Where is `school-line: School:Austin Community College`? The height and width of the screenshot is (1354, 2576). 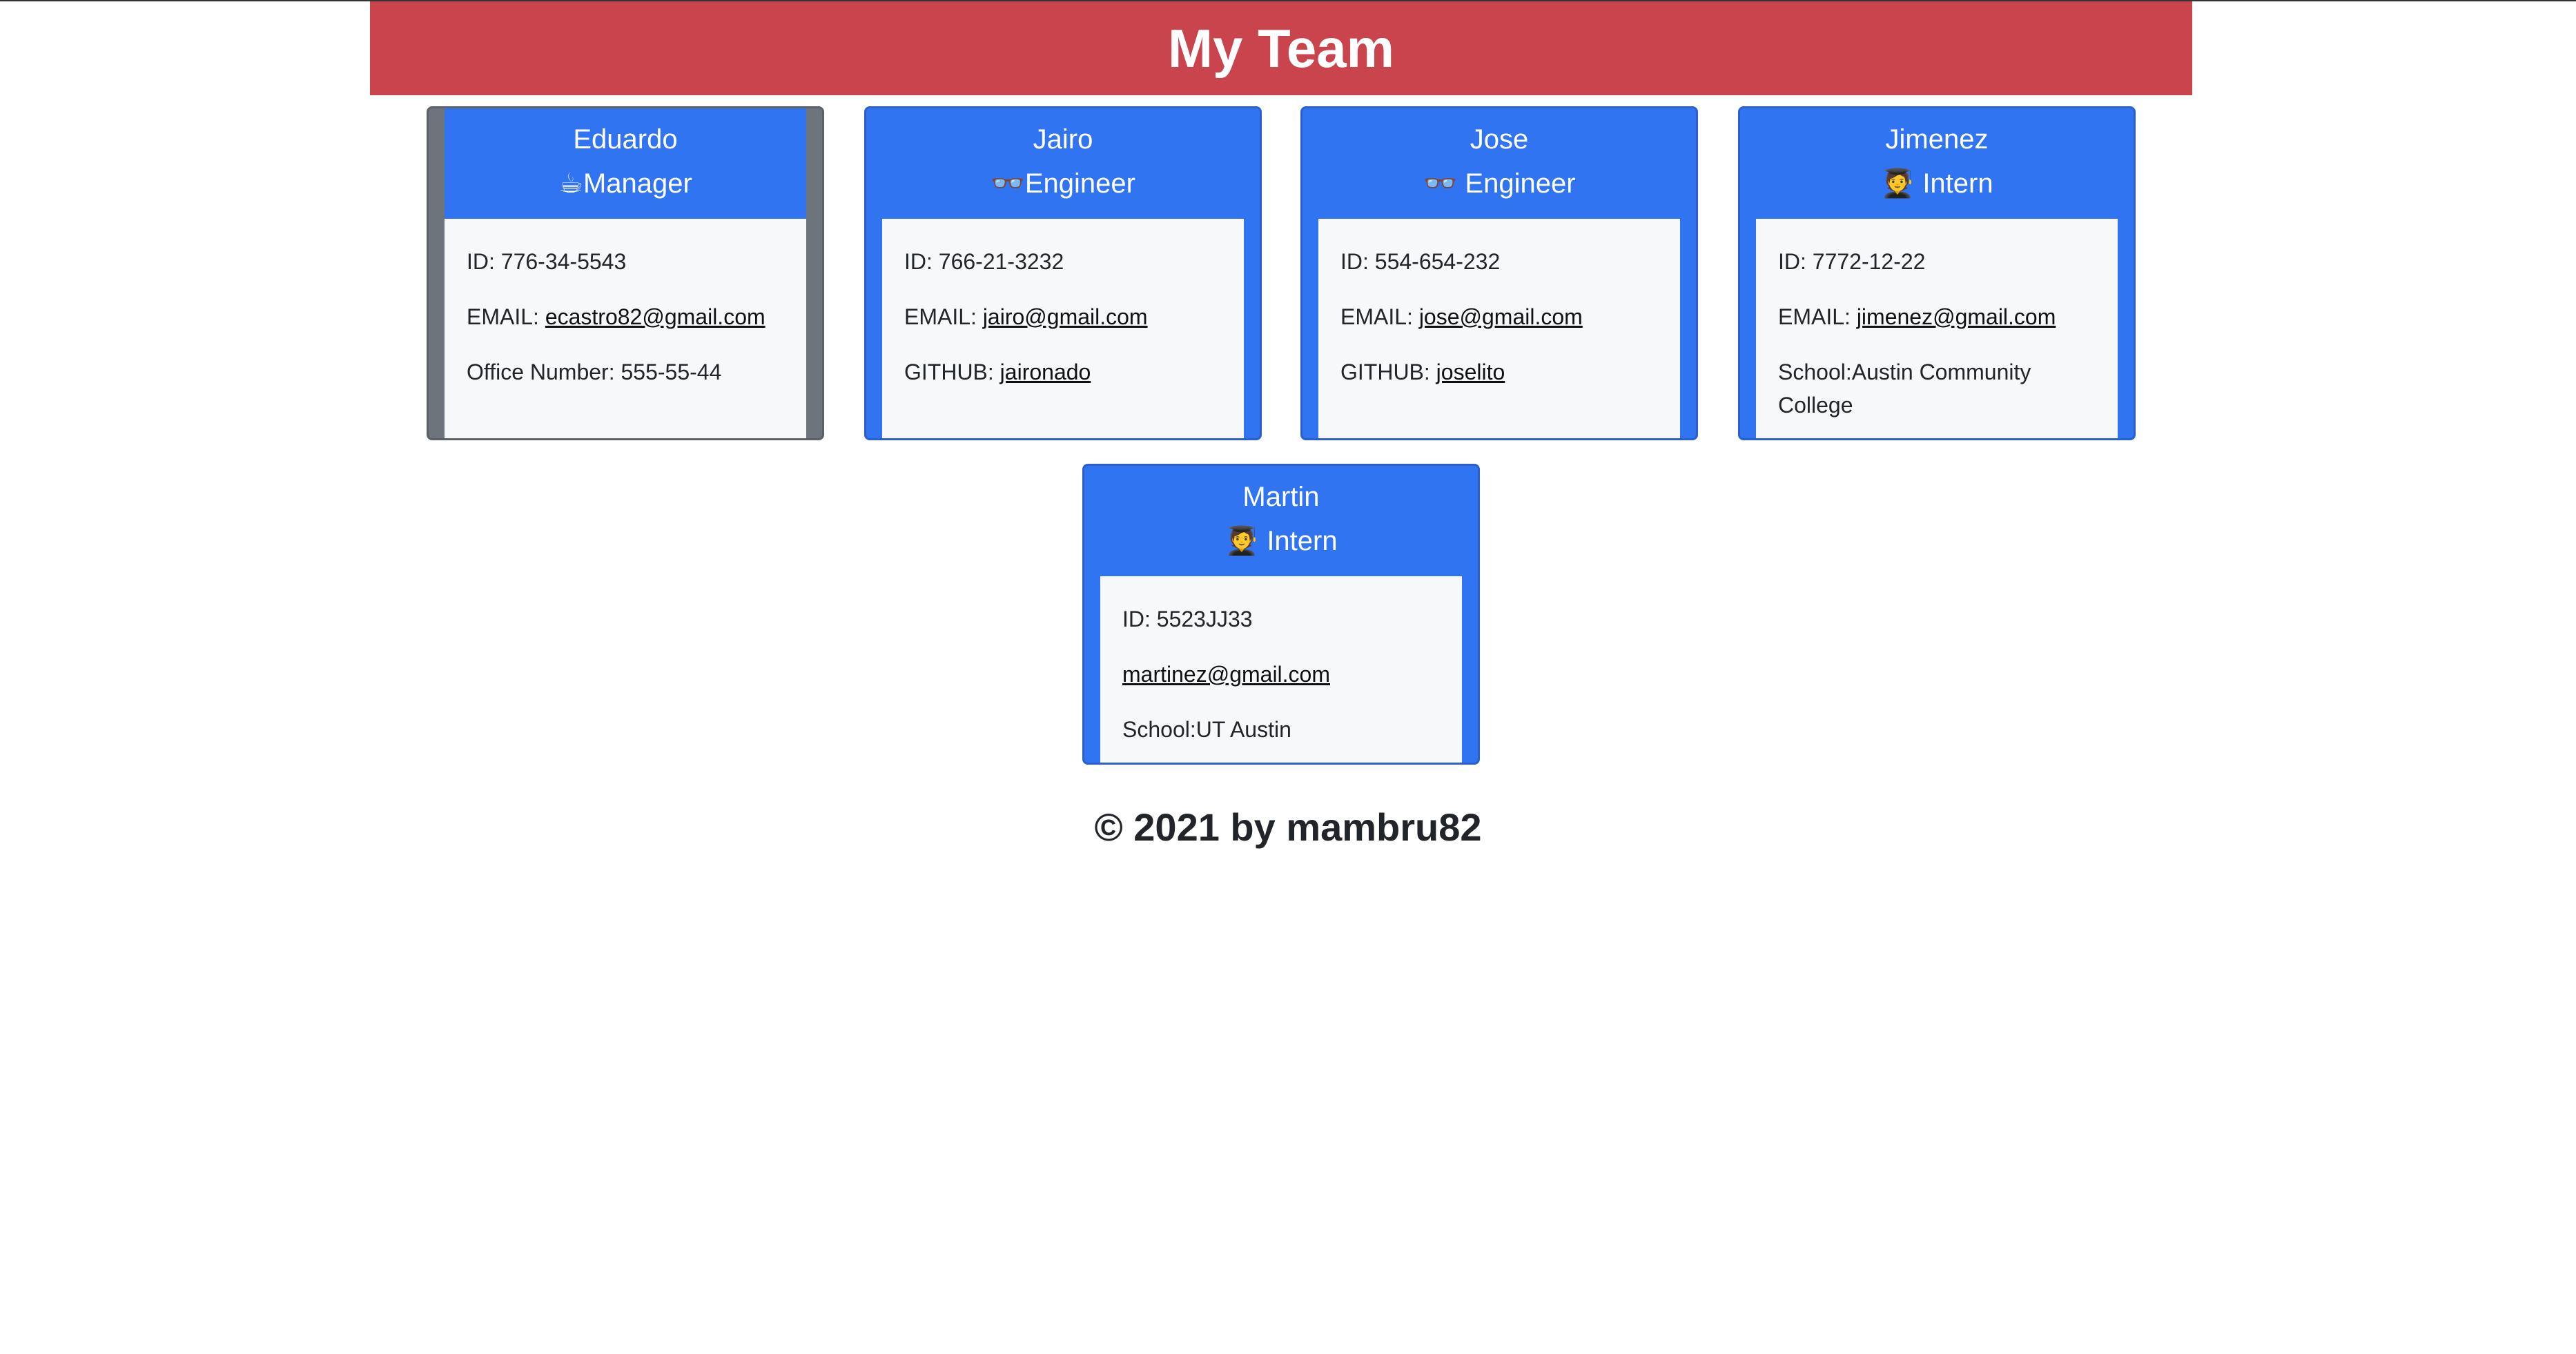 school-line: School:Austin Community College is located at coordinates (1904, 389).